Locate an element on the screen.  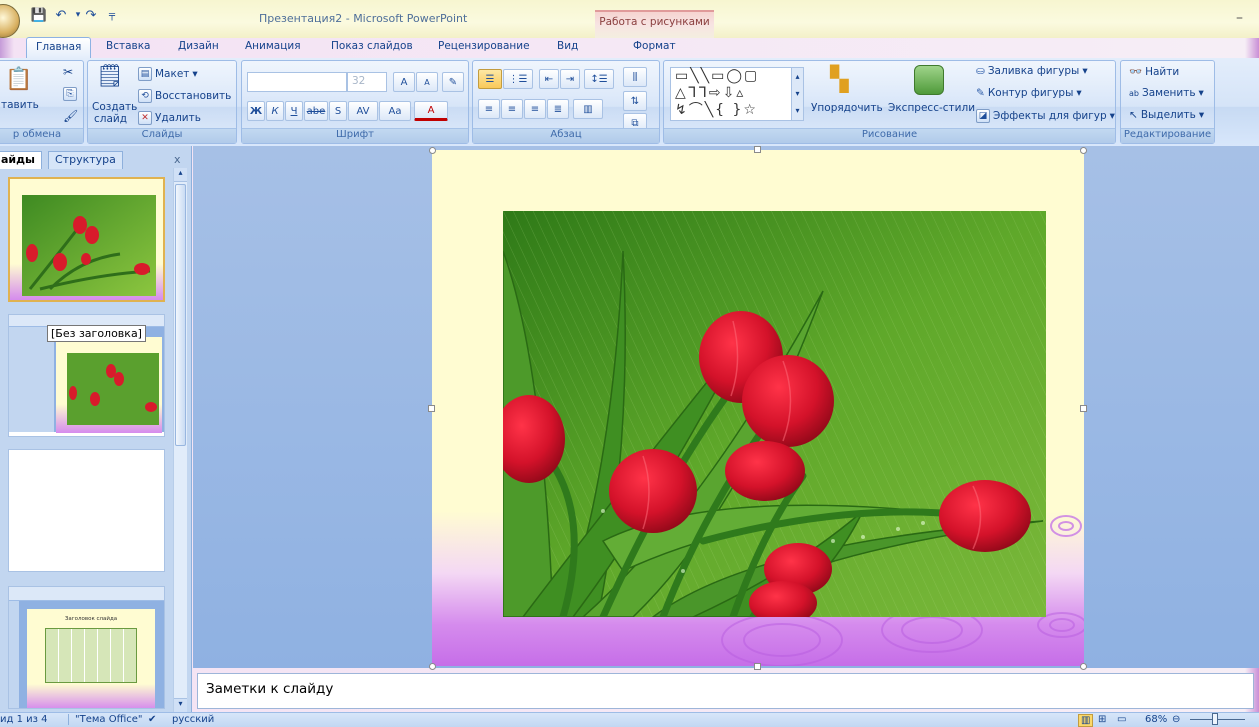
theme-name: "Тема Office" is located at coordinates (105, 719).